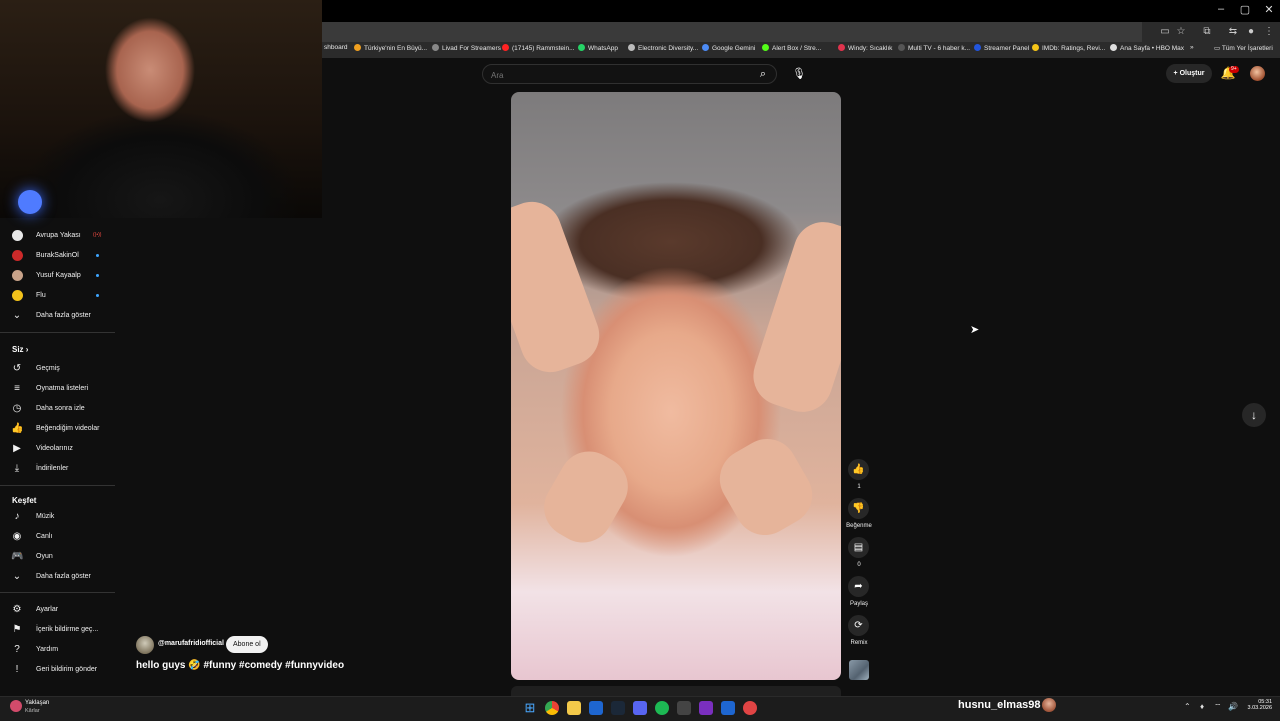 This screenshot has width=1280, height=721. Describe the element at coordinates (1257, 73) in the screenshot. I see `account-avatar` at that location.